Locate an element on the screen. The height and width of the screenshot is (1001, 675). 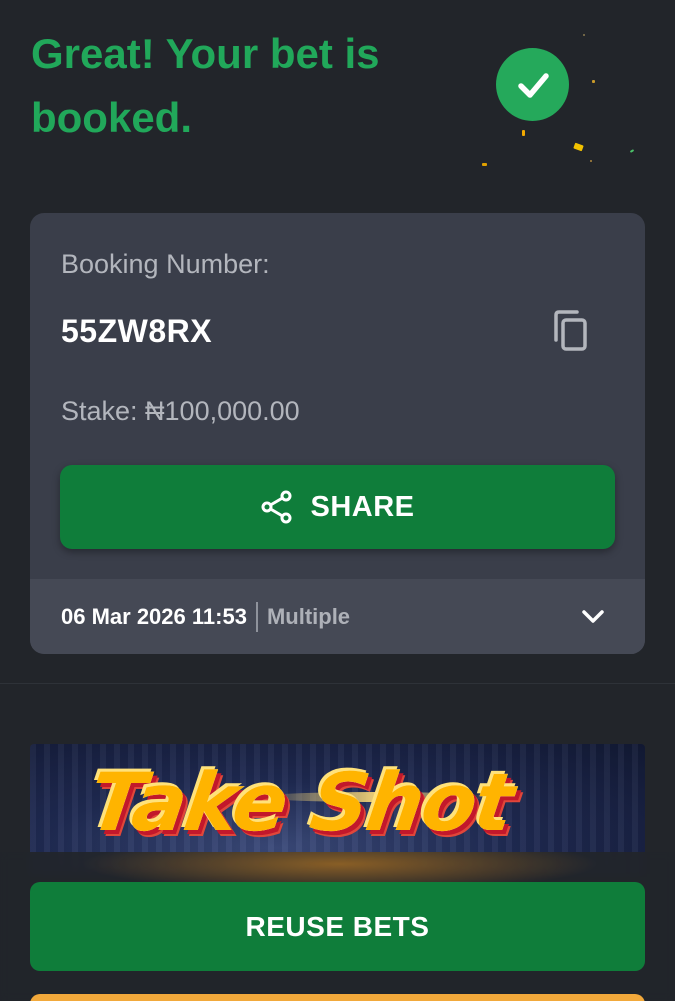
bet-details-toggle: 06 Mar 2026 11:53 Multiple is located at coordinates (337, 616).